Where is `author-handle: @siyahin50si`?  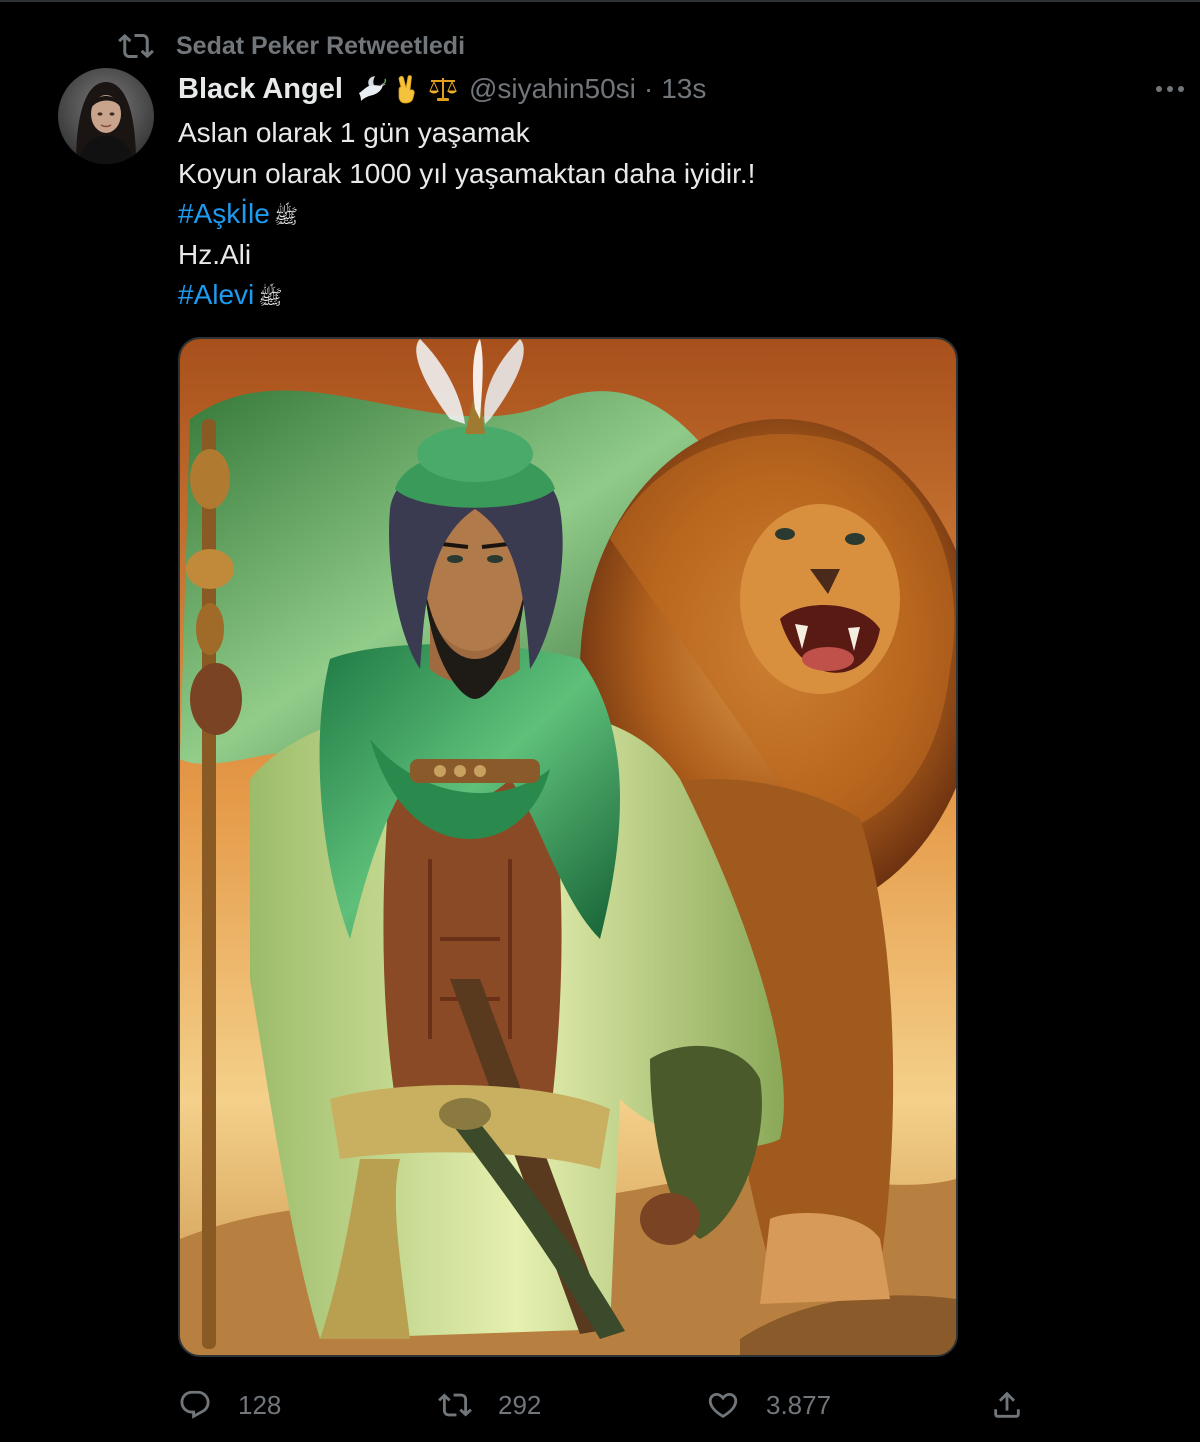
author-handle: @siyahin50si is located at coordinates (552, 89).